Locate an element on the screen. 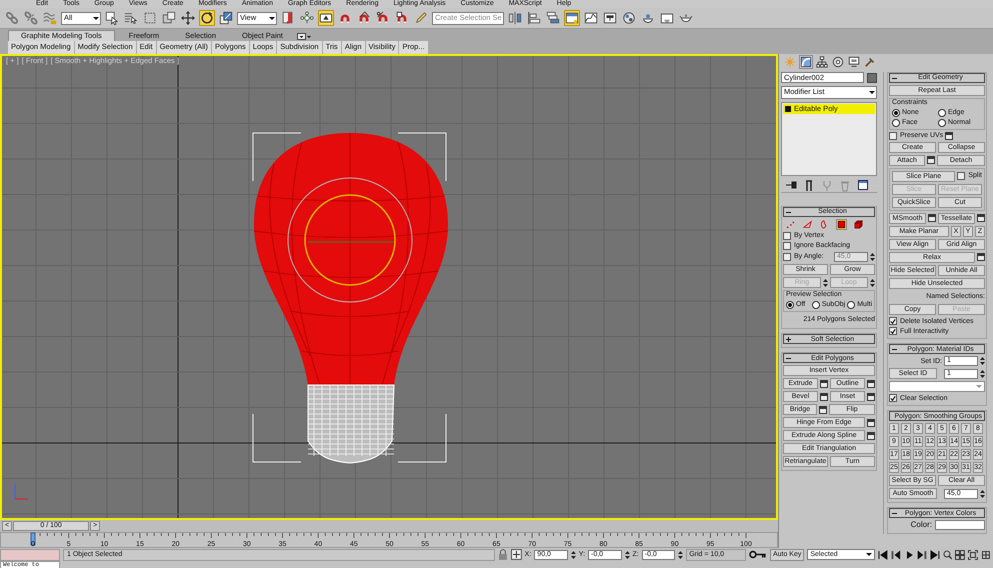  rotate-icon is located at coordinates (207, 18).